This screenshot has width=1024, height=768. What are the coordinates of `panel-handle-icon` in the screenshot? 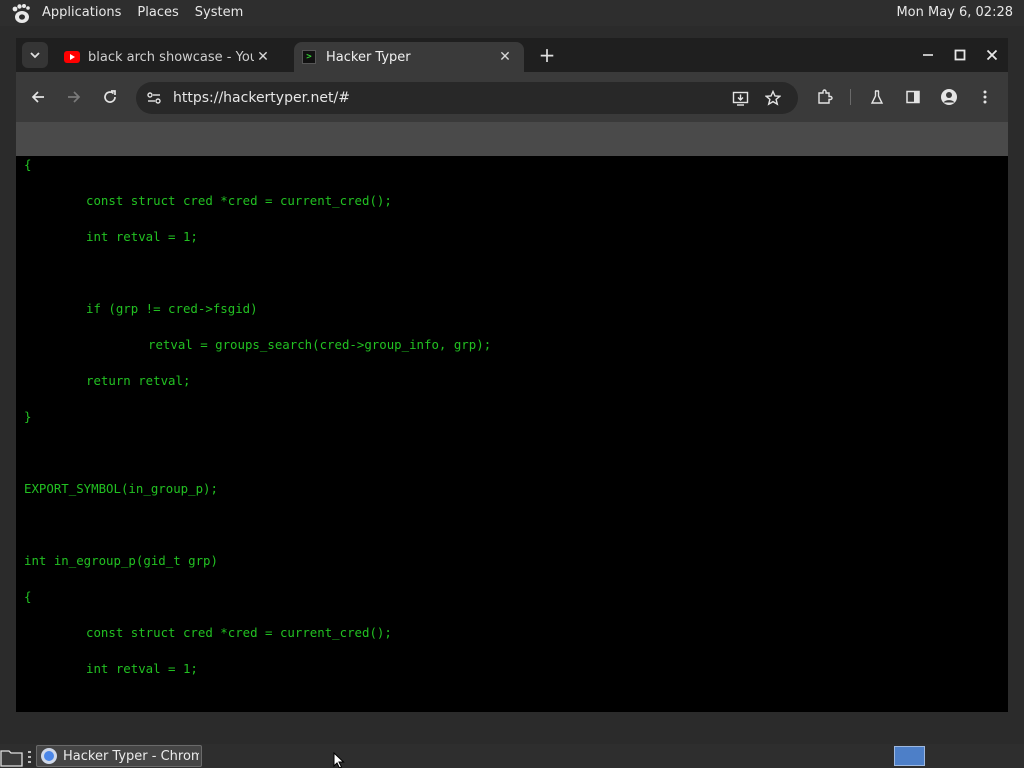 It's located at (29, 757).